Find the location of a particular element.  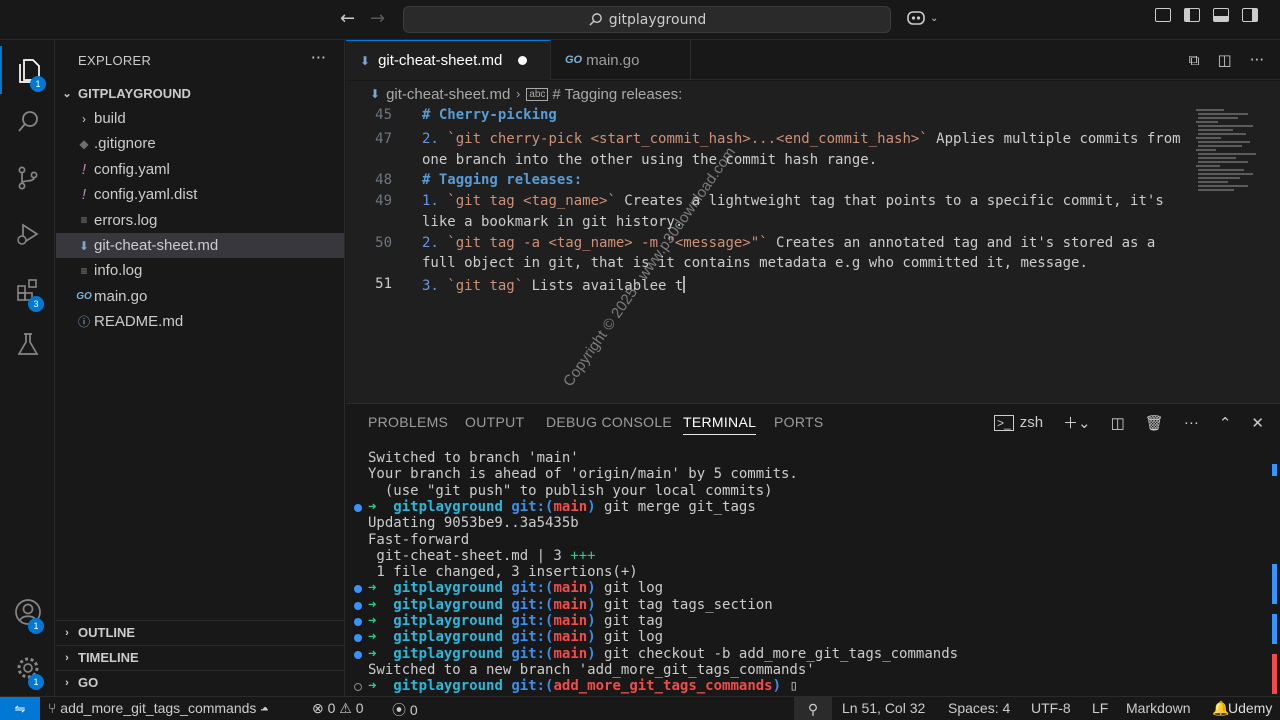

tree-item-label: git-cheat-sheet.md is located at coordinates (156, 245).